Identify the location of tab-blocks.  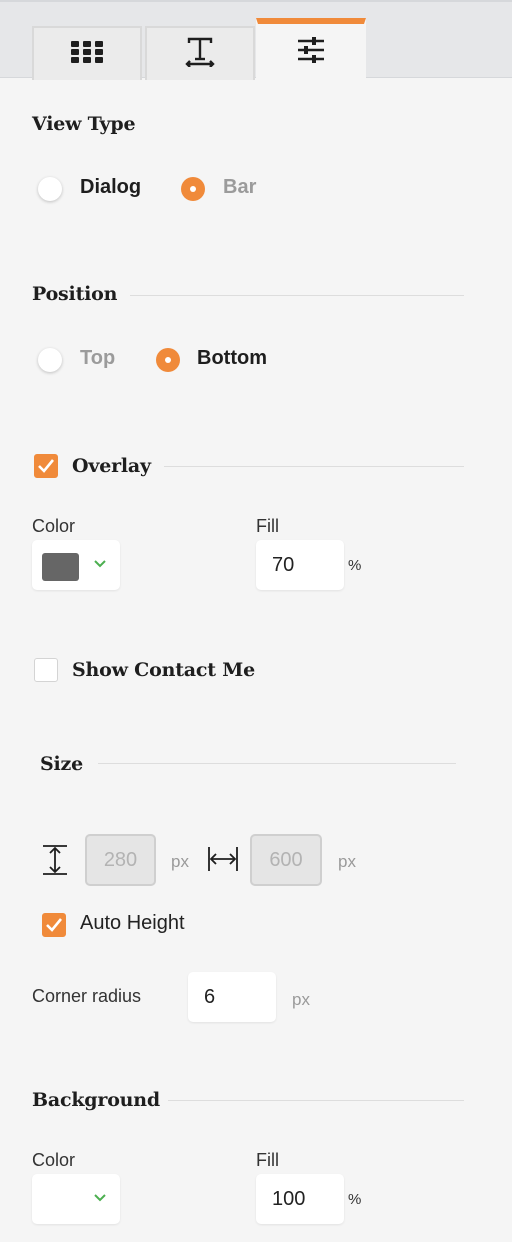
(87, 53).